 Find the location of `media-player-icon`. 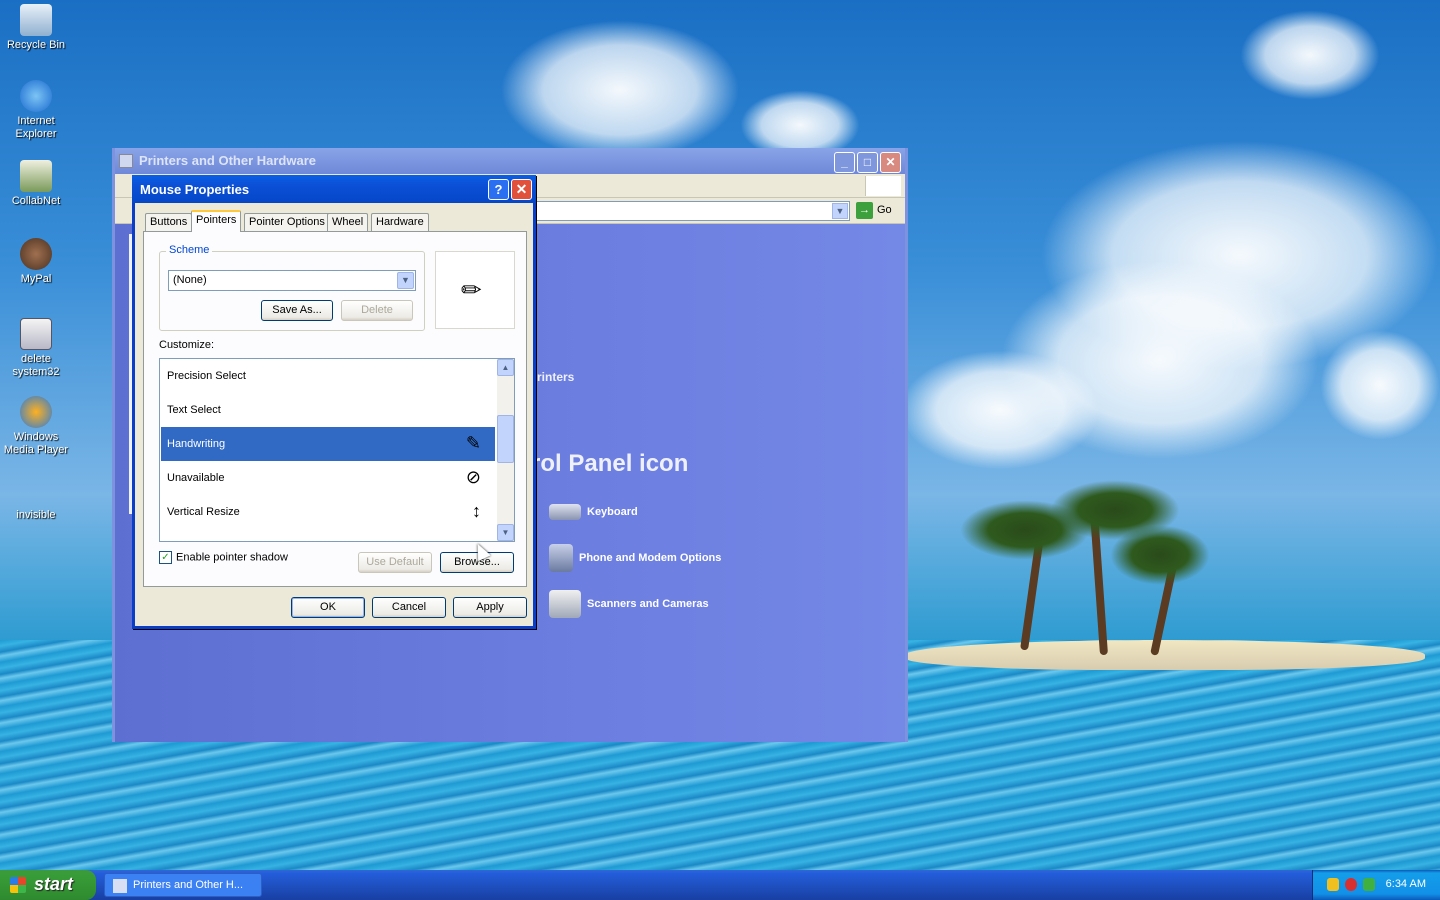

media-player-icon is located at coordinates (36, 412).